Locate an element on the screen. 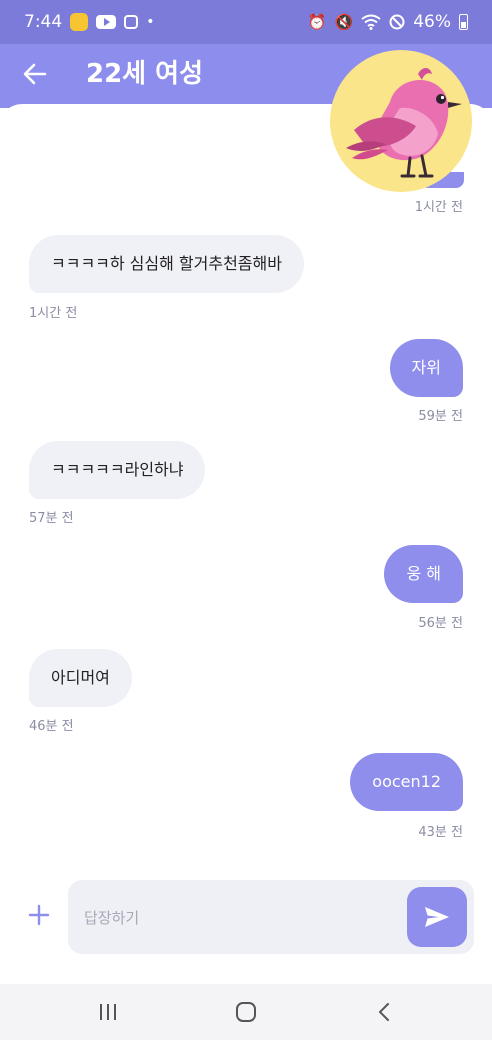  status-bar-left: 7:44 • is located at coordinates (89, 22).